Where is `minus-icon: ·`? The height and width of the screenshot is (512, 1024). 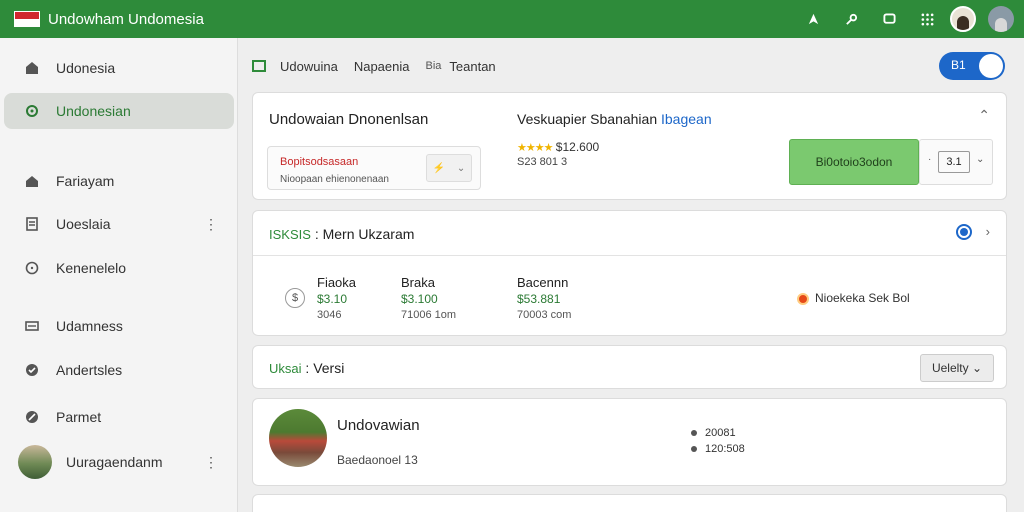
minus-icon: · is located at coordinates (929, 159).